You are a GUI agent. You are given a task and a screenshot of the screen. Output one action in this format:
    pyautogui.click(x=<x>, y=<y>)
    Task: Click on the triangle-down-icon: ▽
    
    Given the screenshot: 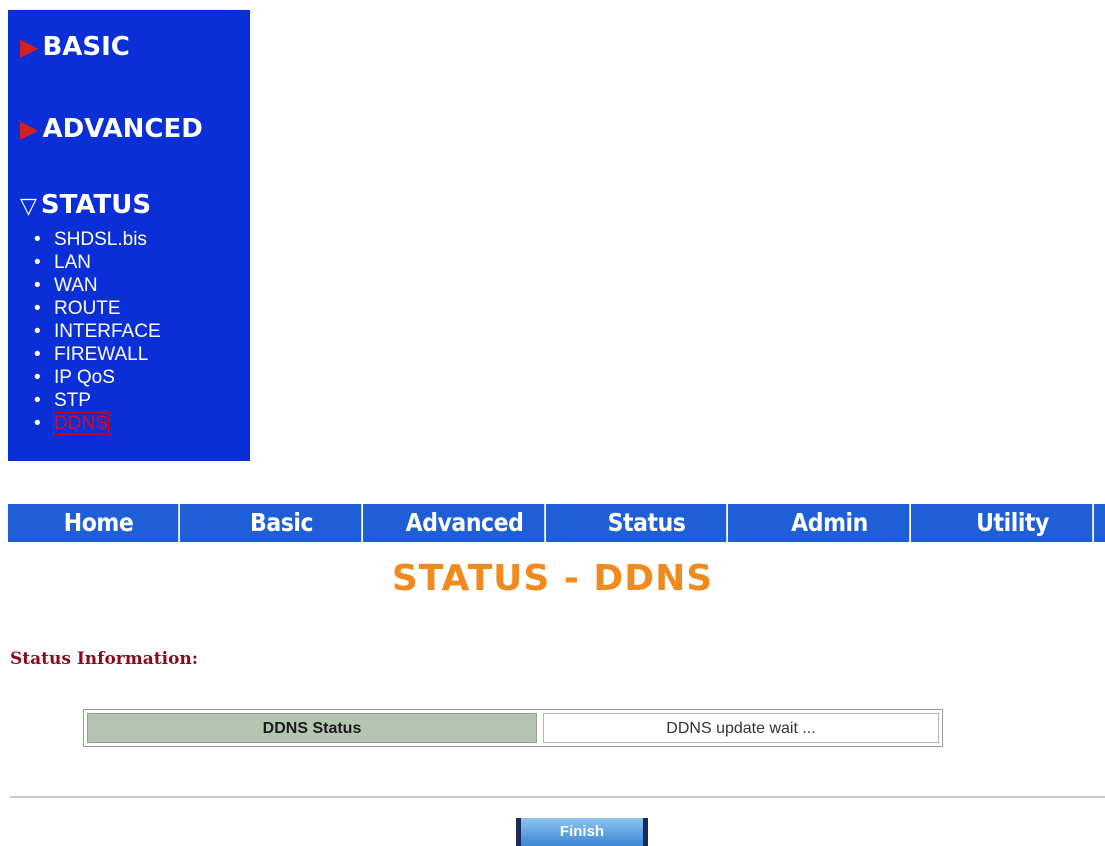 What is the action you would take?
    pyautogui.click(x=28, y=206)
    